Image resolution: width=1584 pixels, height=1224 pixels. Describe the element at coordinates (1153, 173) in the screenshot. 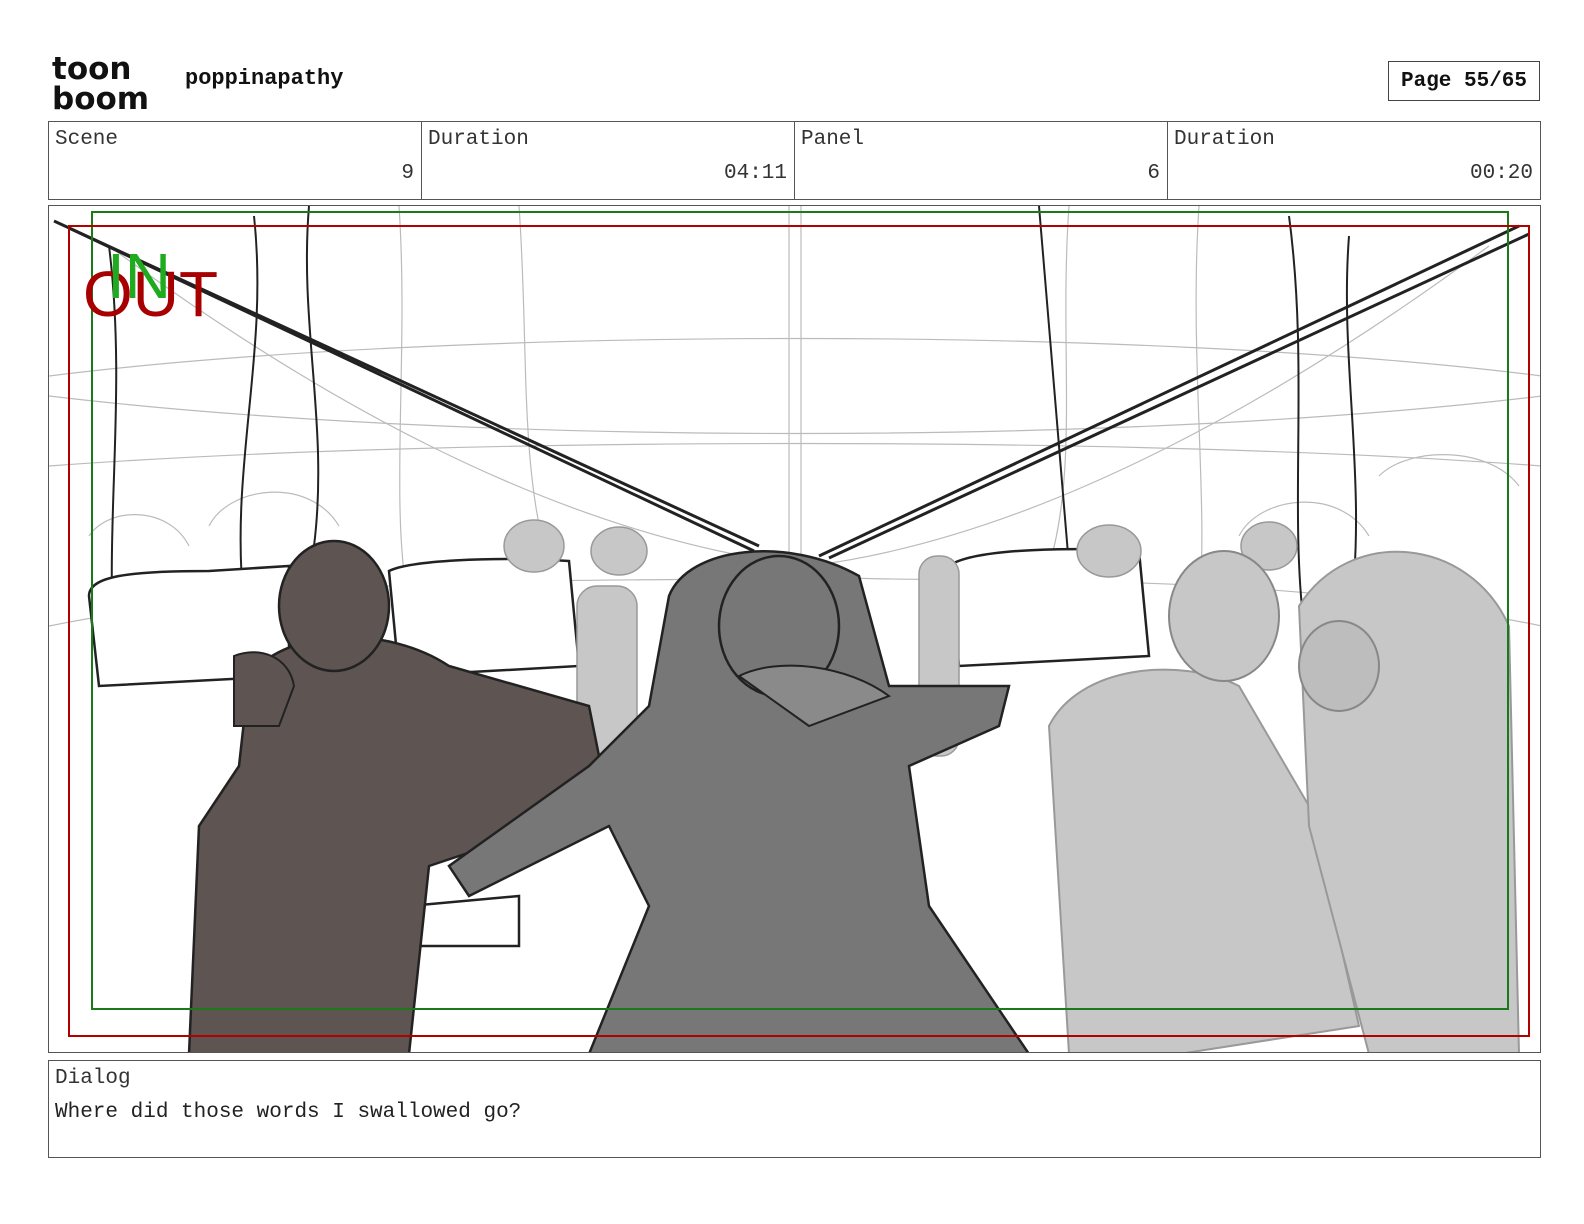

I see `panel-value: 6` at that location.